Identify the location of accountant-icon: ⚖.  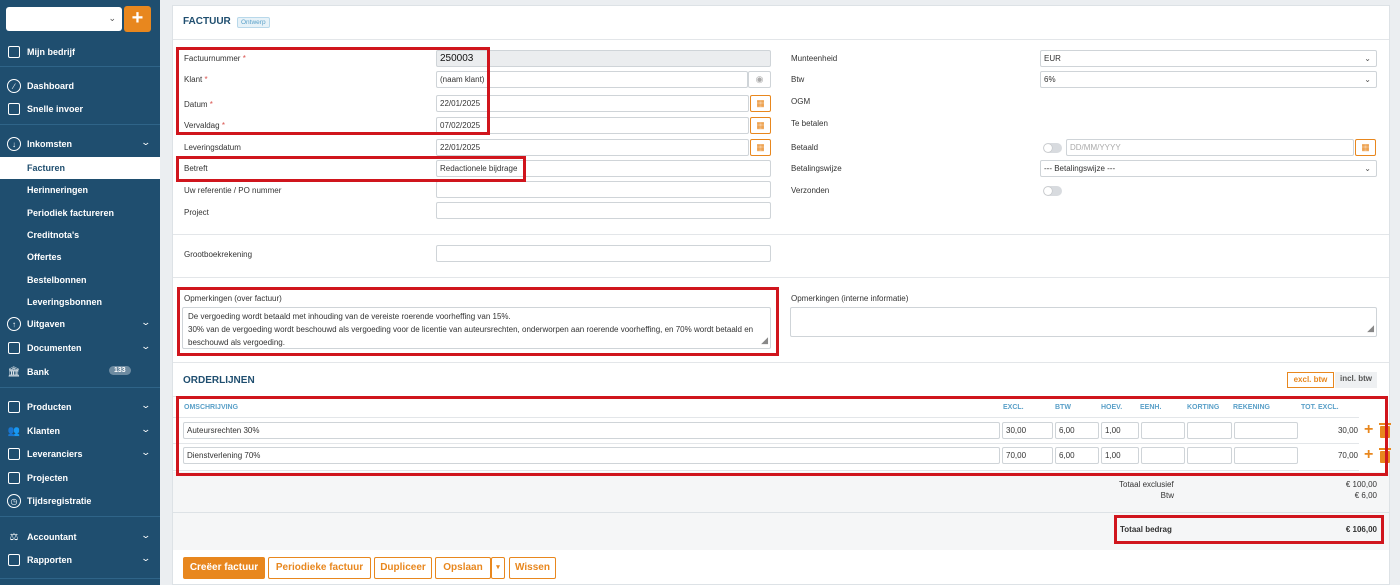
(14, 537).